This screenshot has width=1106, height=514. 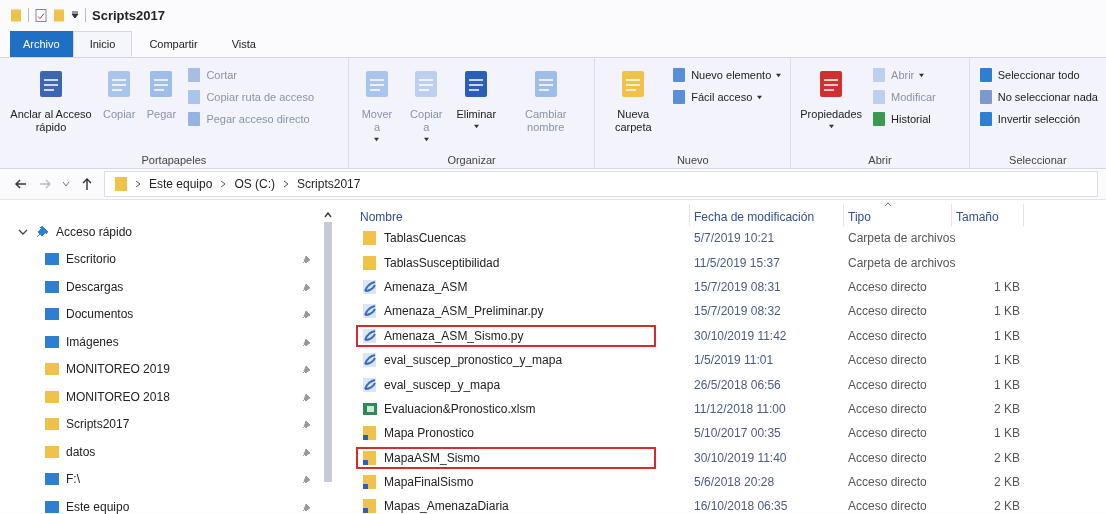 What do you see at coordinates (737, 311) in the screenshot?
I see `table-cell-text: 15/7/2019 08:32` at bounding box center [737, 311].